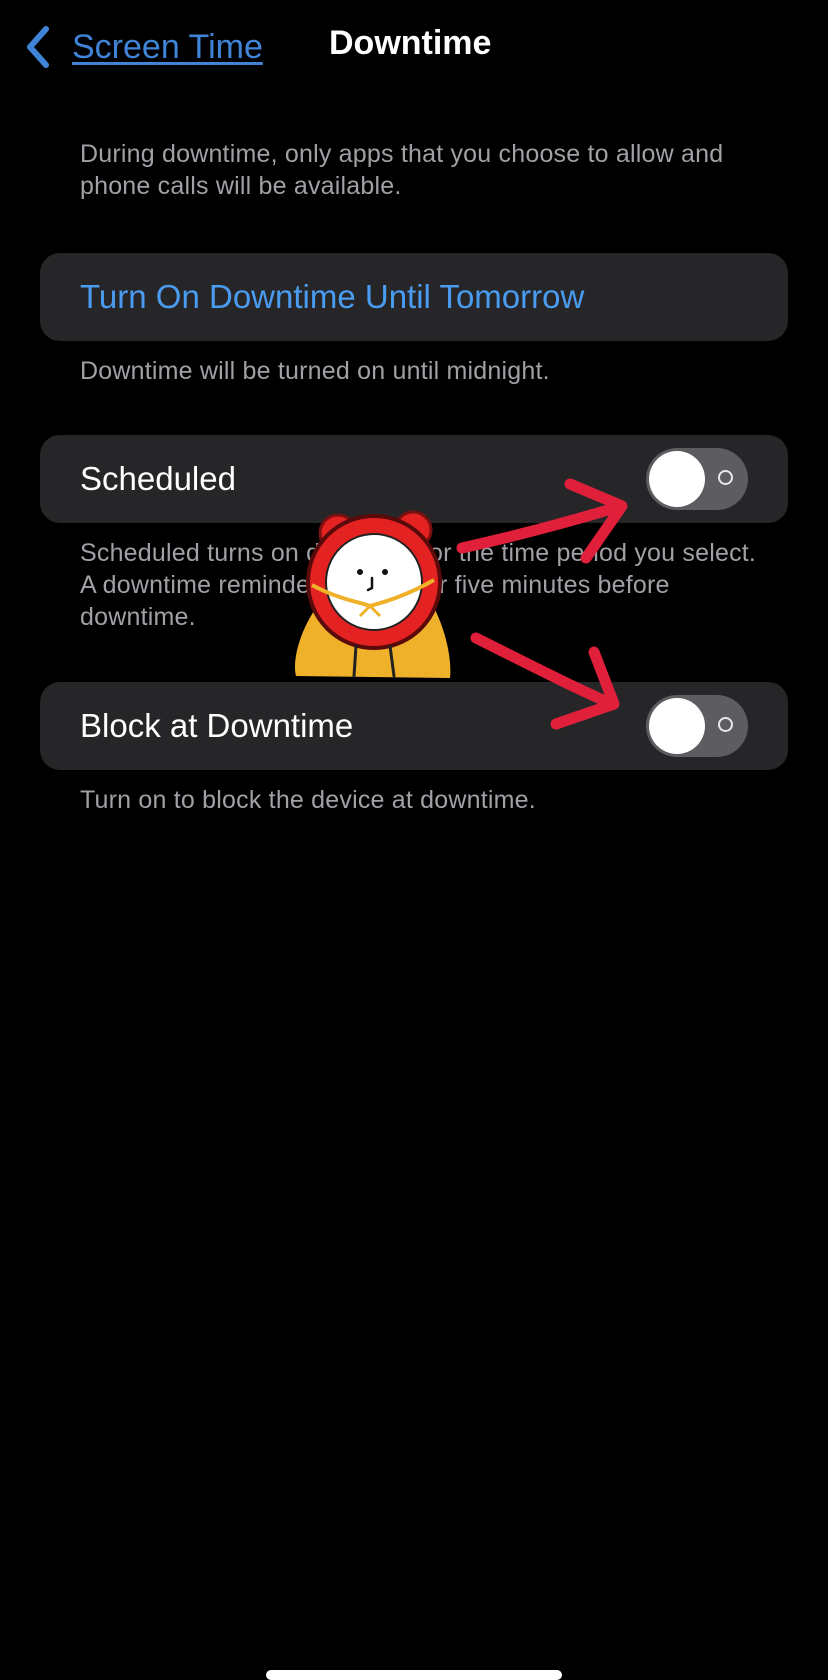 The image size is (828, 1680). What do you see at coordinates (167, 46) in the screenshot?
I see `back-button-label: Screen Time` at bounding box center [167, 46].